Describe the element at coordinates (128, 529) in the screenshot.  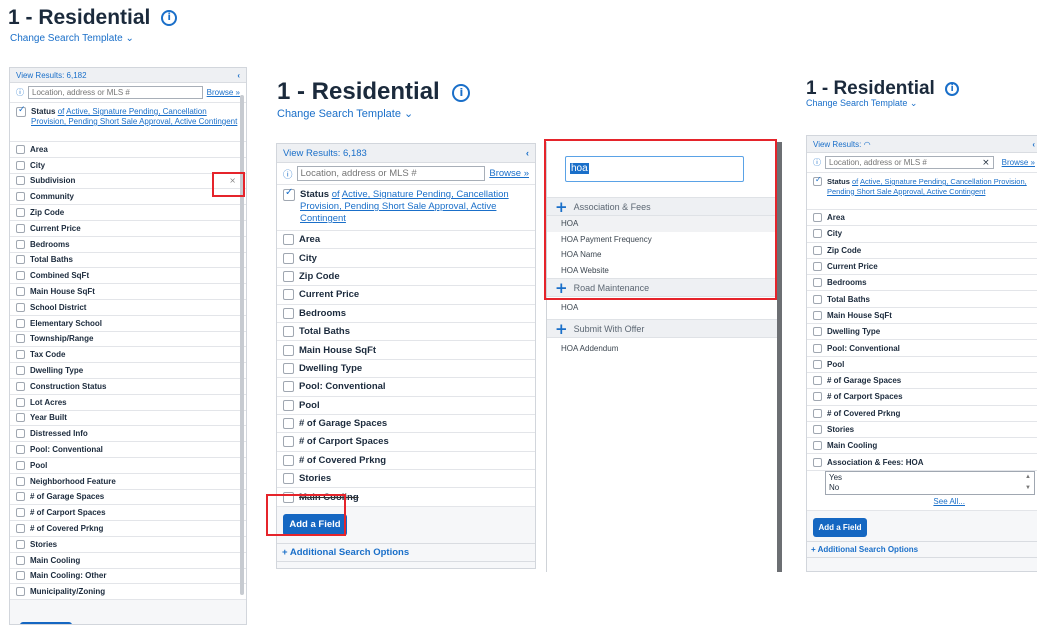
I see `field-row: # of Covered Prkng` at that location.